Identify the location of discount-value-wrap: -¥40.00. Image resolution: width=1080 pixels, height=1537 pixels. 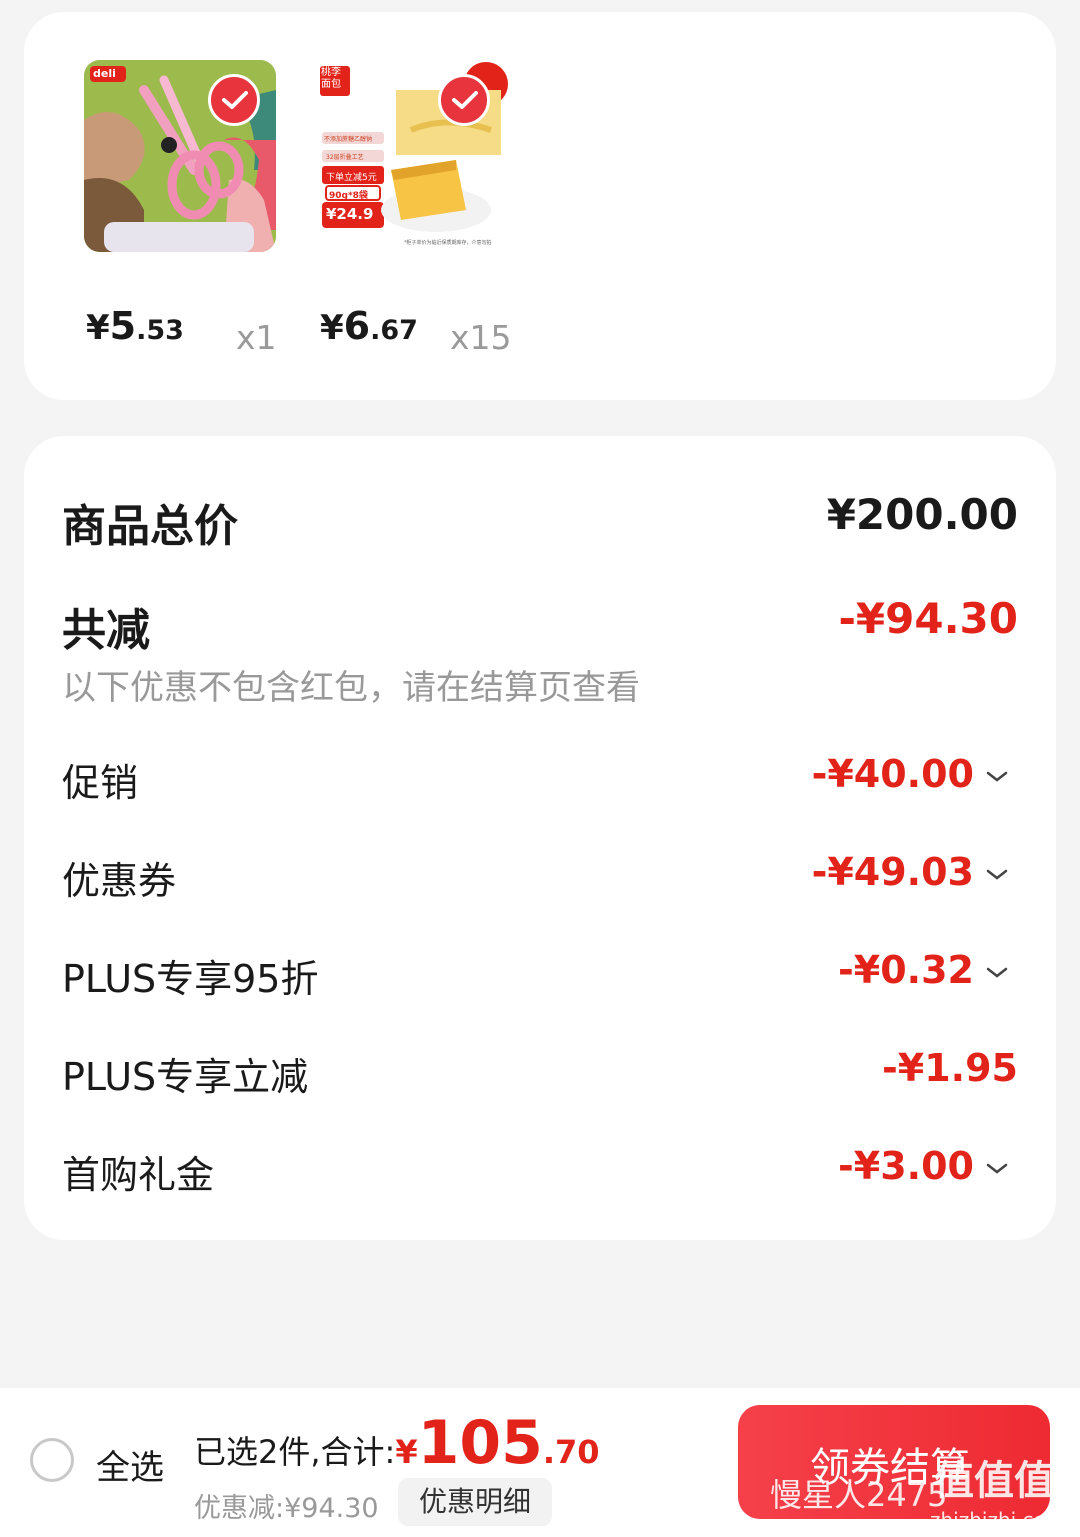
(910, 774).